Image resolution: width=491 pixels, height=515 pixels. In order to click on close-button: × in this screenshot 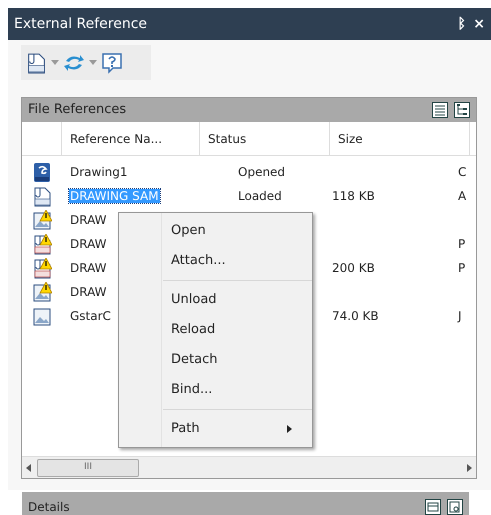, I will do `click(479, 24)`.